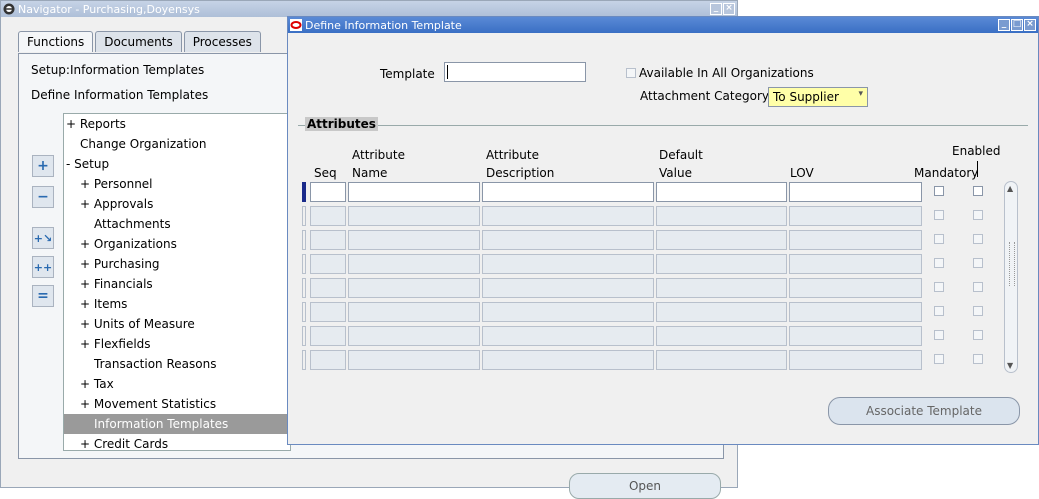  What do you see at coordinates (222, 41) in the screenshot?
I see `tab-processes: Processes` at bounding box center [222, 41].